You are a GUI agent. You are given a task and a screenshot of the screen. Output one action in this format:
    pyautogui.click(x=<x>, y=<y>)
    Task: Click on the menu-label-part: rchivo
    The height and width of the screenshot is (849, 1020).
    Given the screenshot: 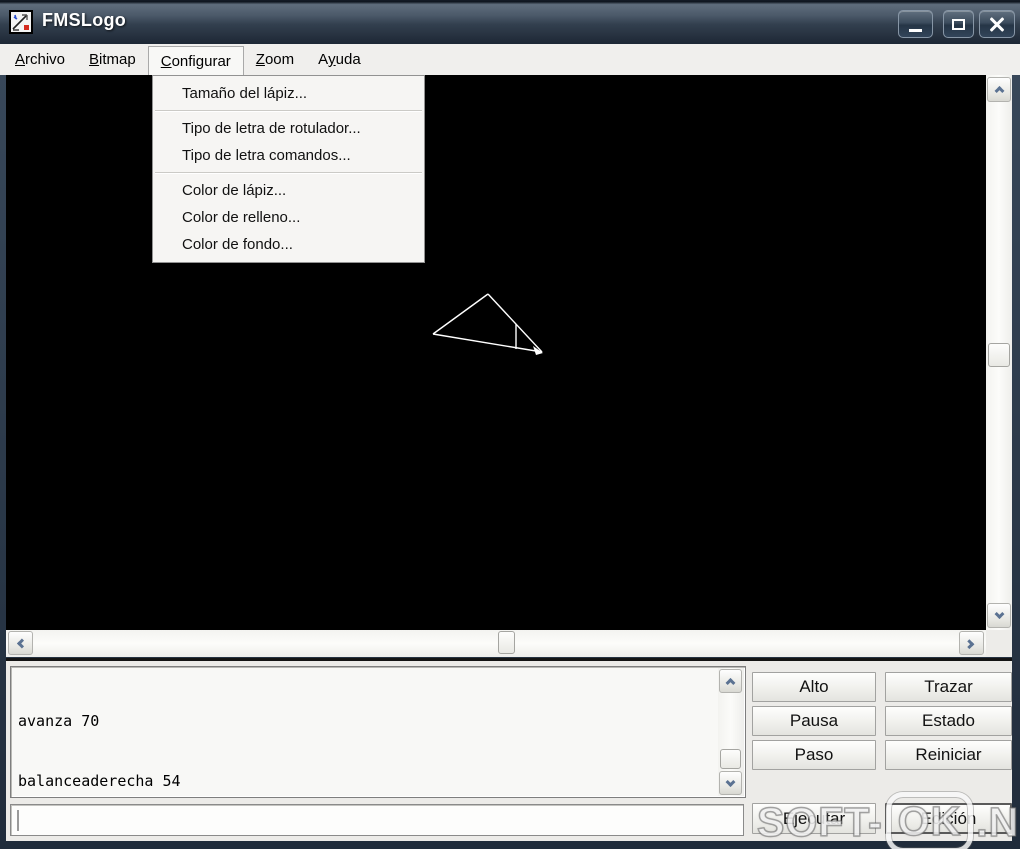 What is the action you would take?
    pyautogui.click(x=45, y=59)
    